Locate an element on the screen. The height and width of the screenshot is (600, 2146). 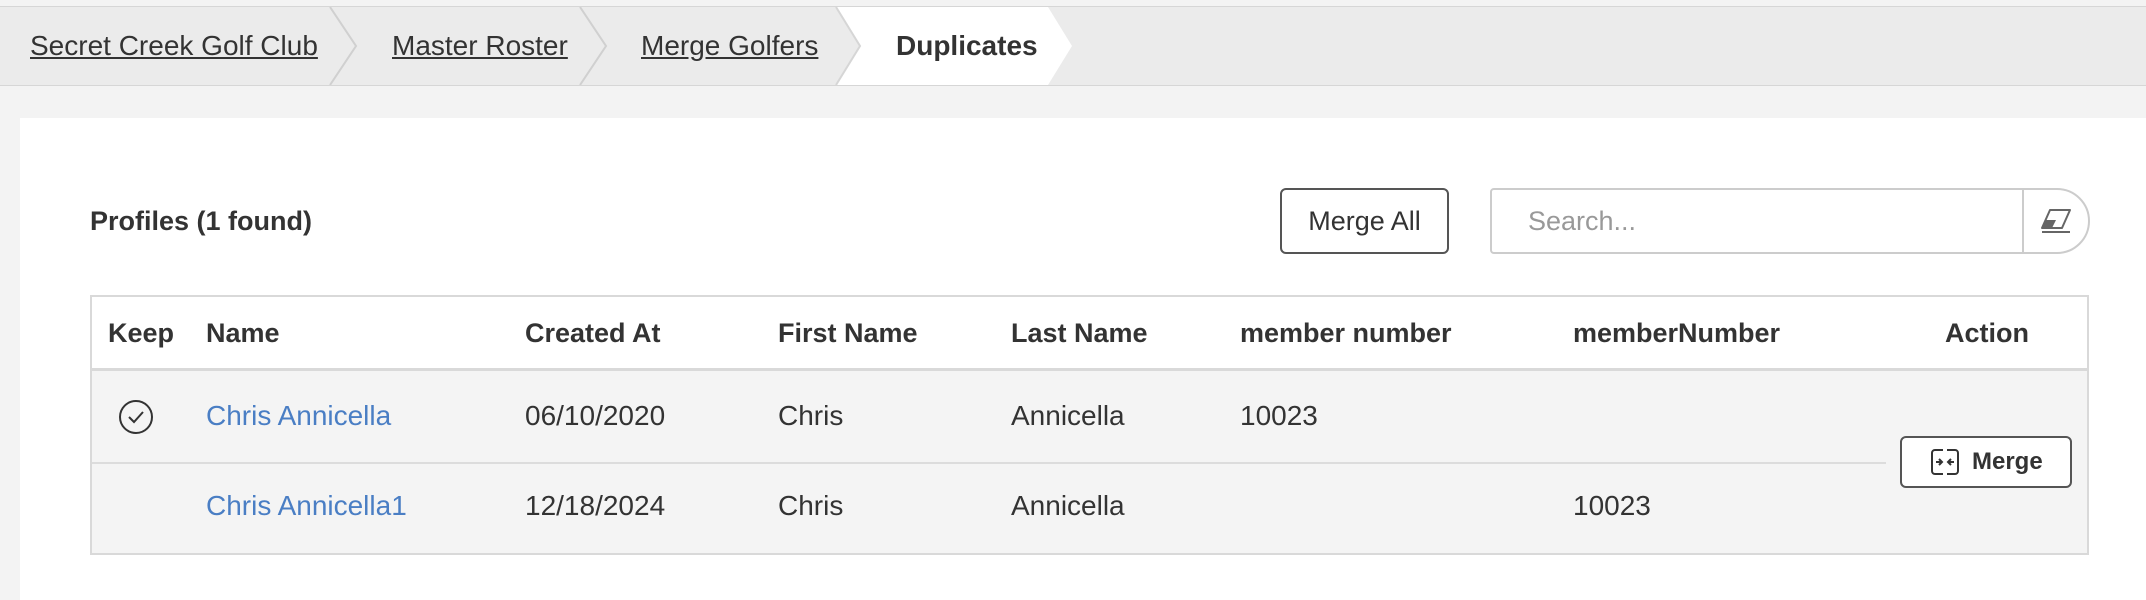
column-header-keep: Keep is located at coordinates (141, 333).